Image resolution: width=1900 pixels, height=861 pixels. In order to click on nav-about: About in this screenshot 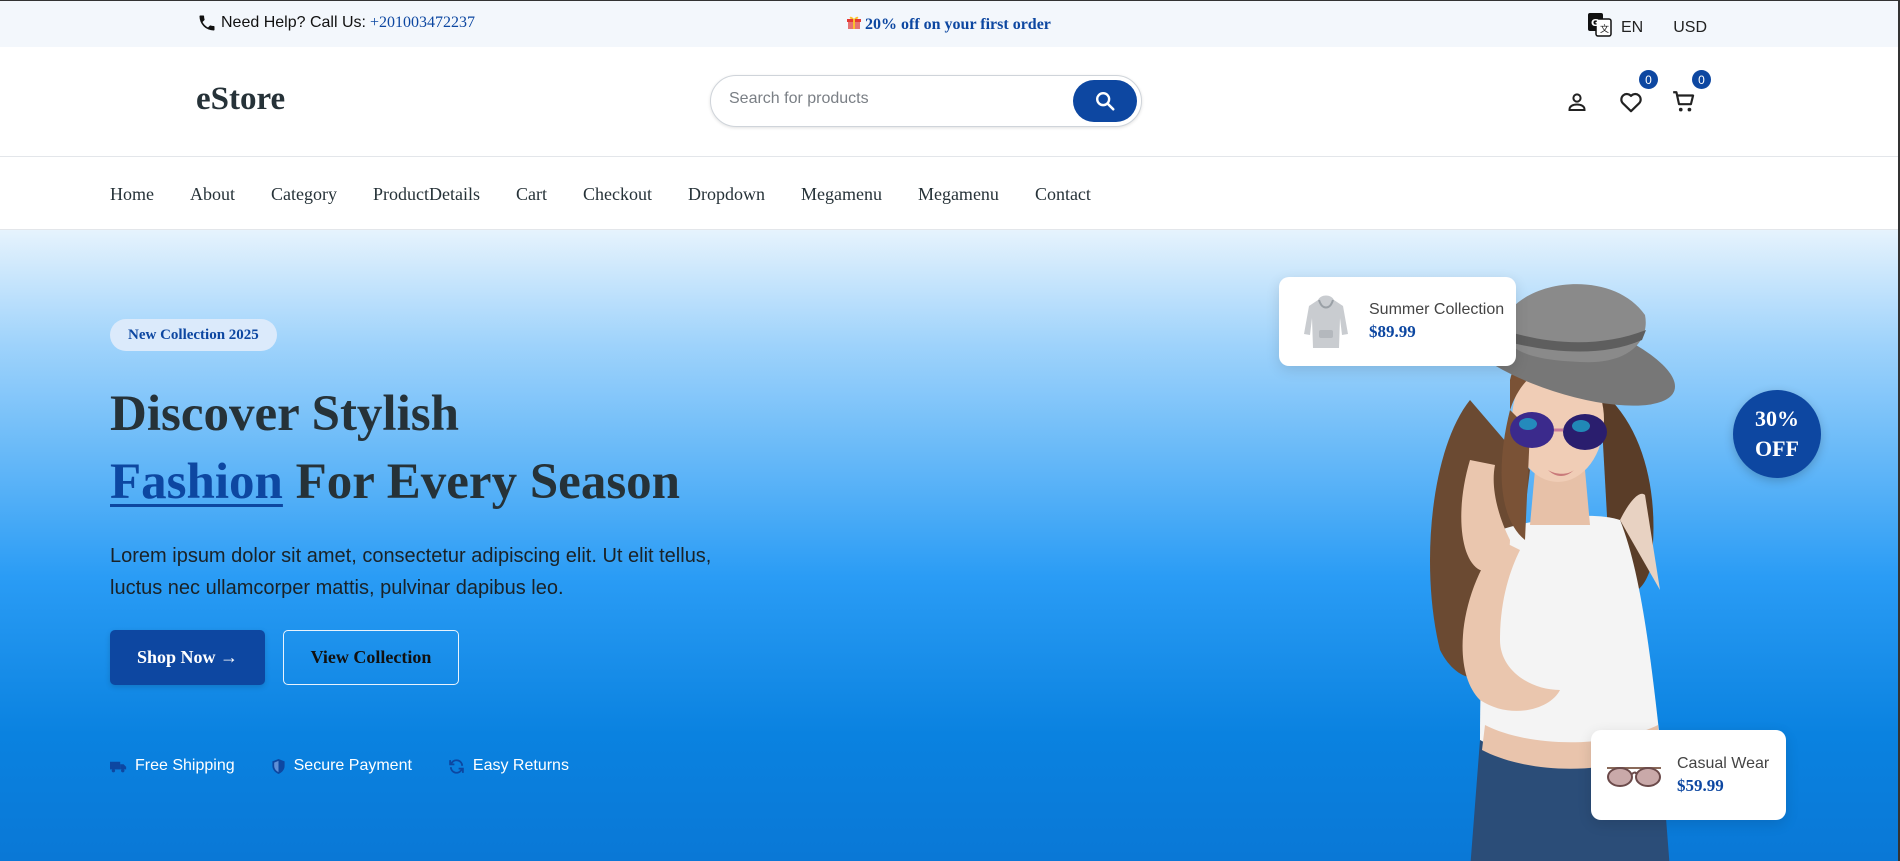, I will do `click(212, 194)`.